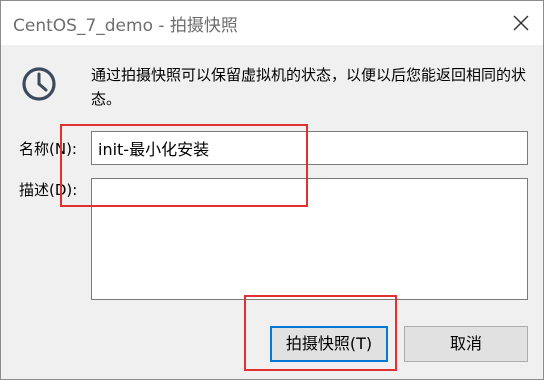 This screenshot has height=380, width=544. I want to click on close-icon, so click(521, 23).